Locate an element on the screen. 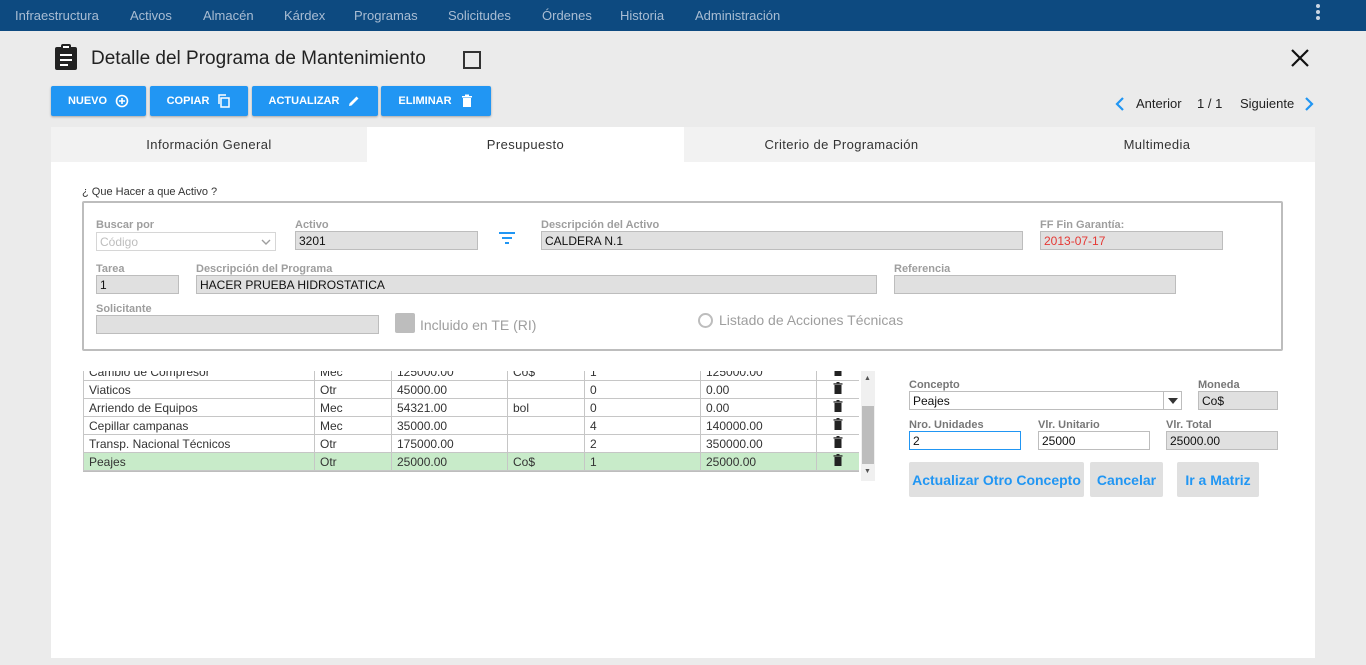  eliminar-button: ELIMINAR is located at coordinates (436, 101).